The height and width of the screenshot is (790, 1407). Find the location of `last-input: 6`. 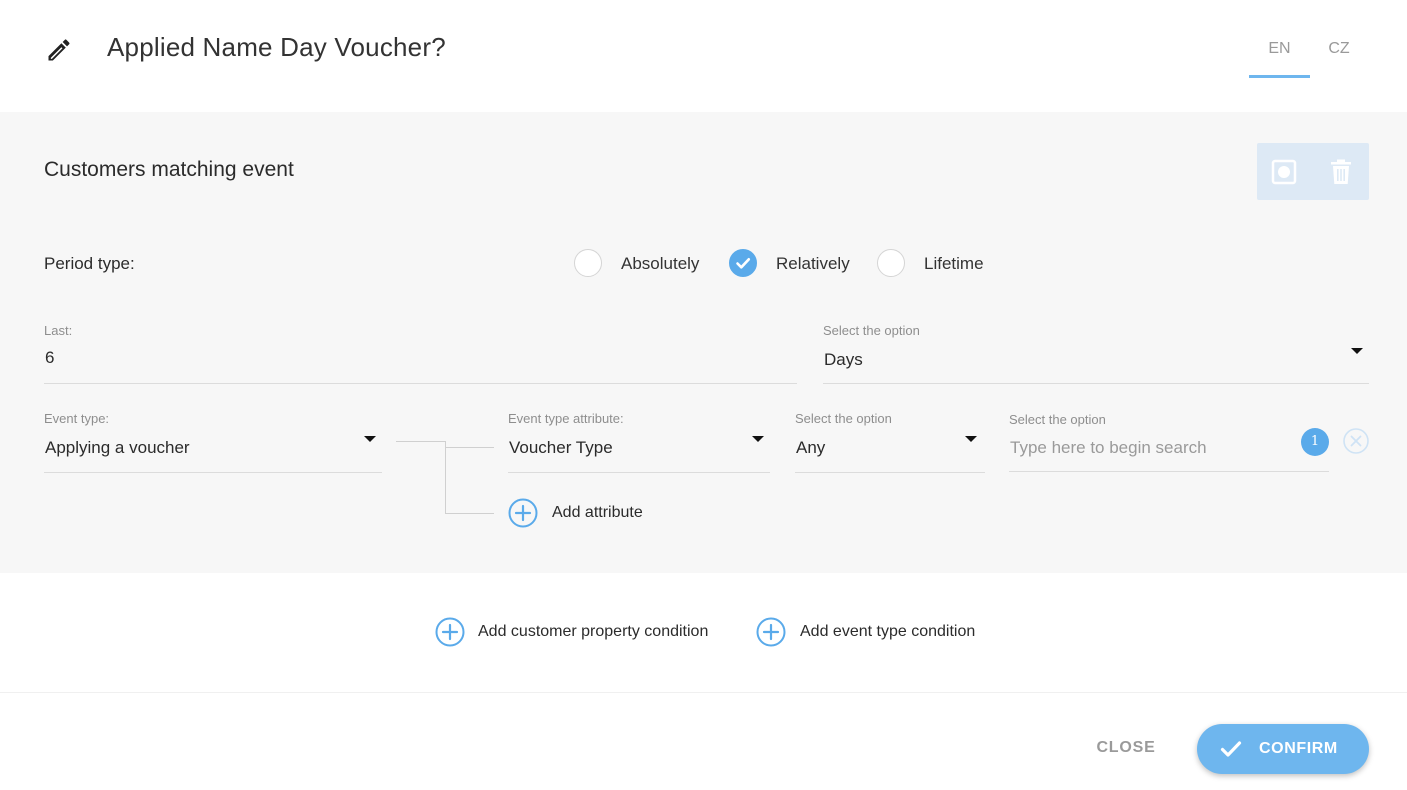

last-input: 6 is located at coordinates (49, 358).